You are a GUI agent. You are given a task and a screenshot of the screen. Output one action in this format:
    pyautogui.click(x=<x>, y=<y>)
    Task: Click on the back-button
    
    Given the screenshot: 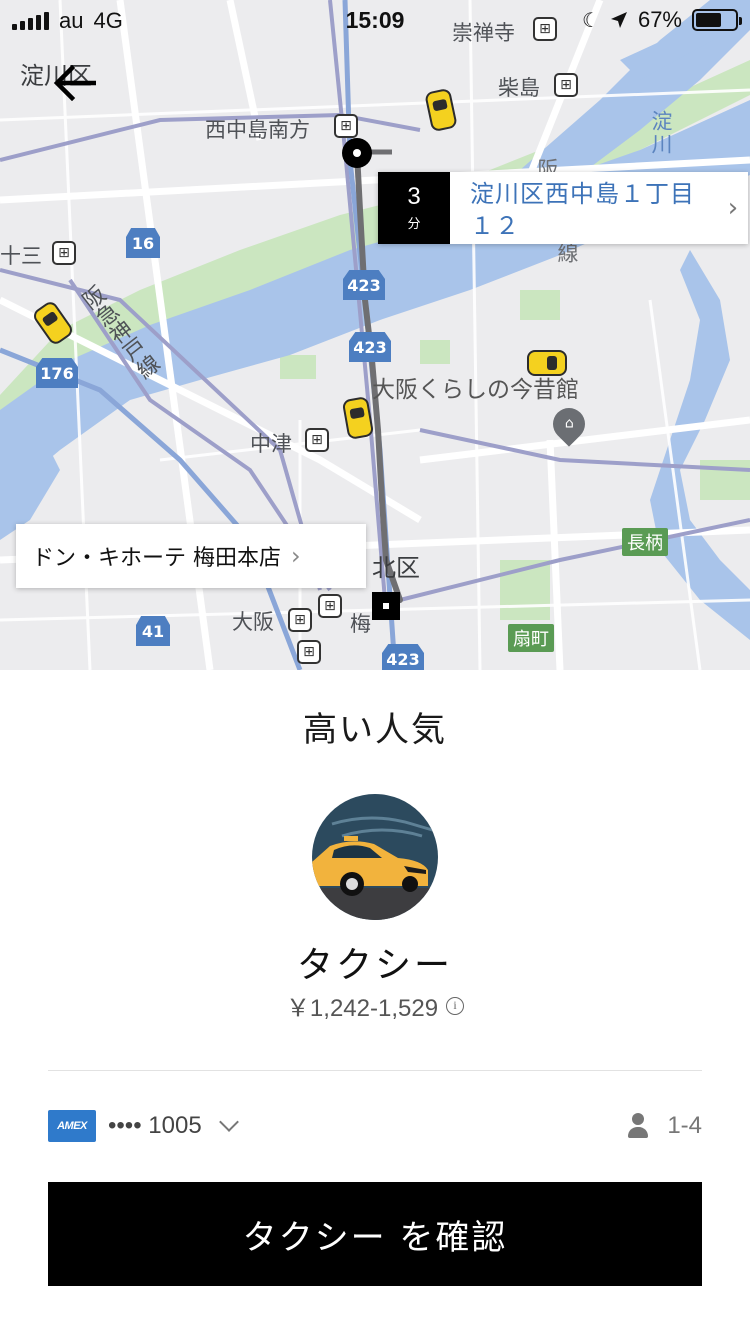 What is the action you would take?
    pyautogui.click(x=74, y=83)
    